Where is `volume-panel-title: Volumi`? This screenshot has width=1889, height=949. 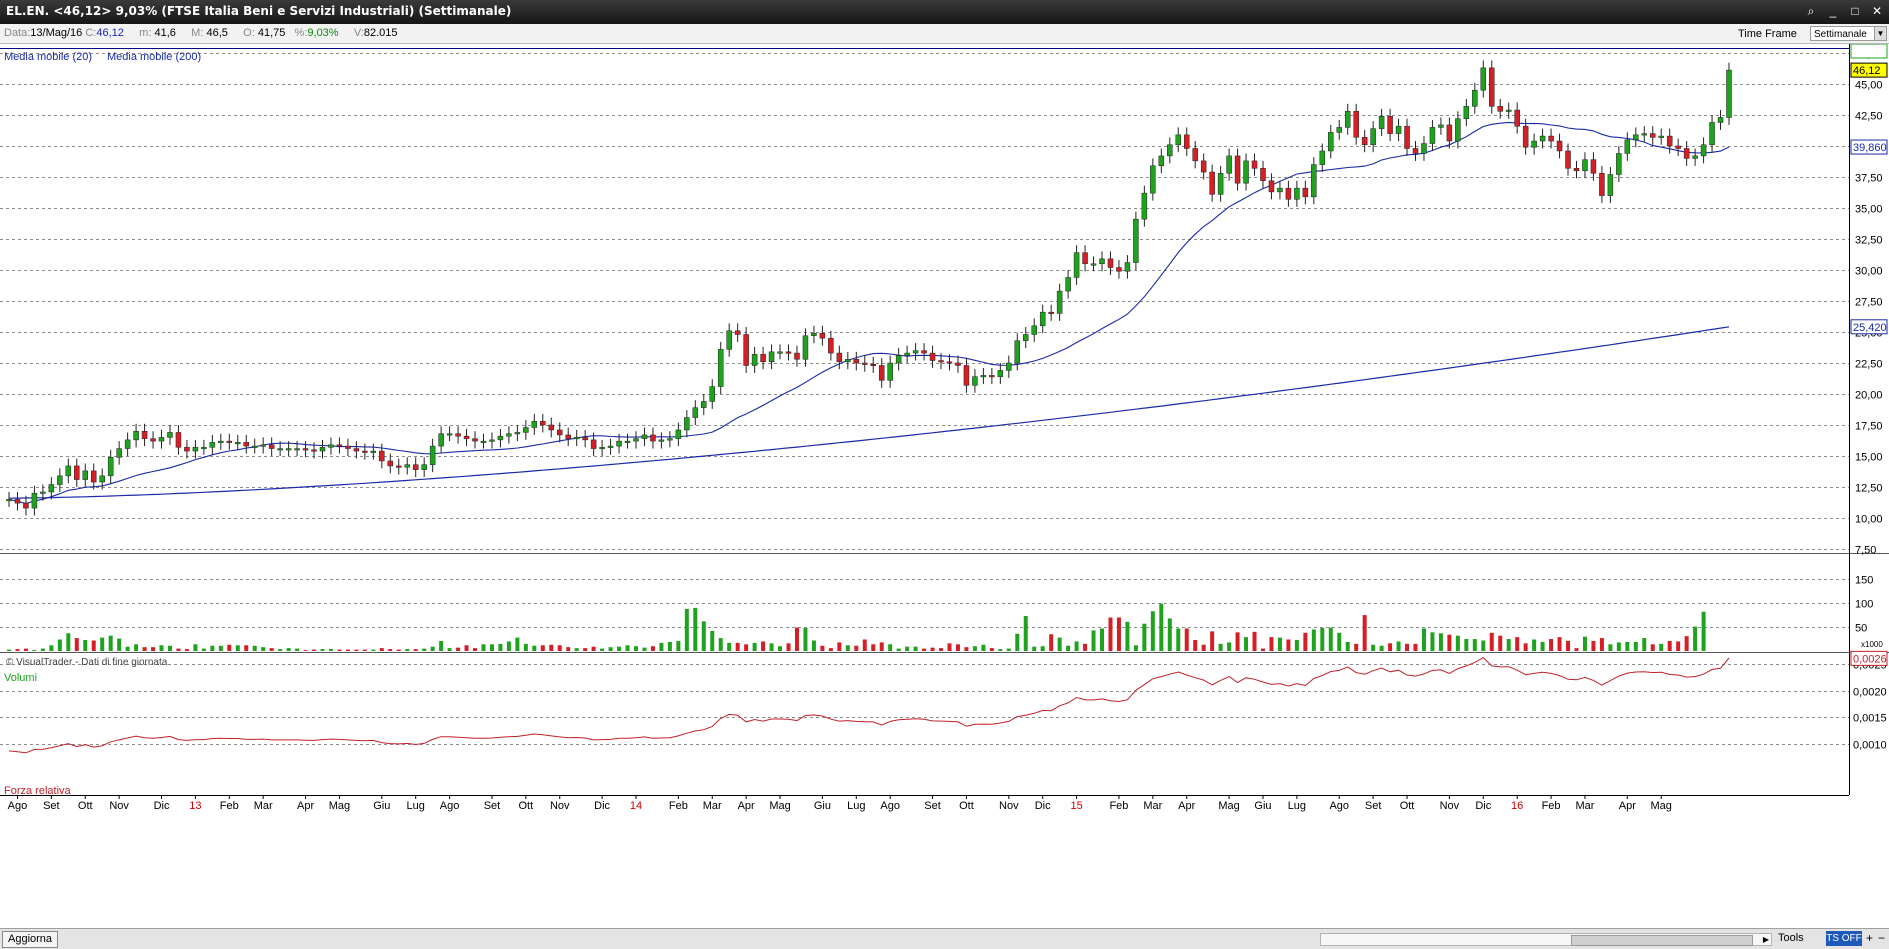 volume-panel-title: Volumi is located at coordinates (20, 678).